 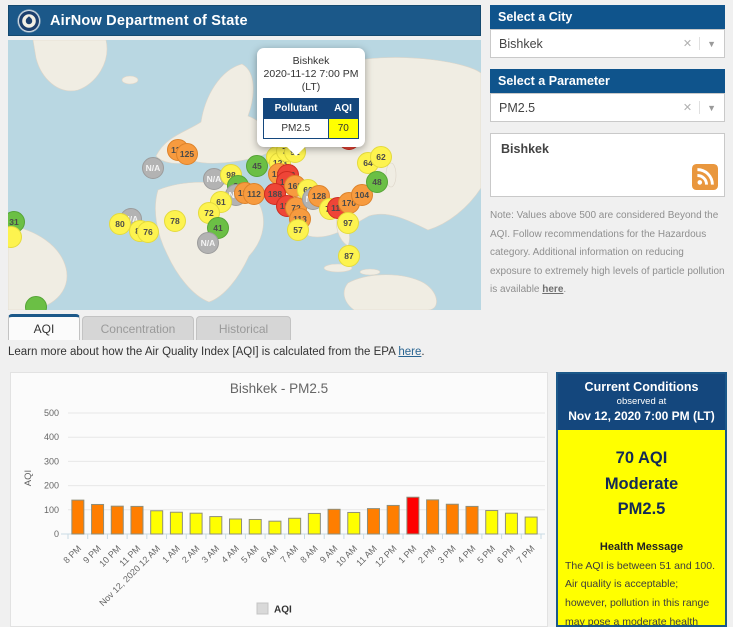 I want to click on aqi-marker: 57, so click(x=298, y=230).